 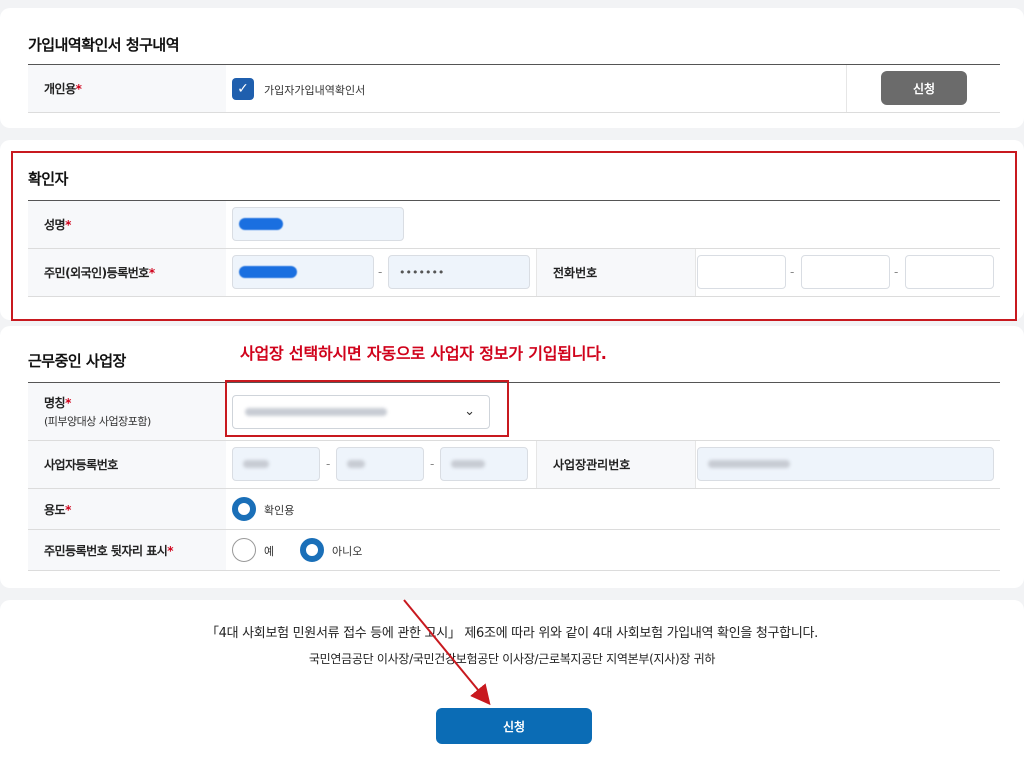 I want to click on apply-cell: 신청, so click(x=923, y=88).